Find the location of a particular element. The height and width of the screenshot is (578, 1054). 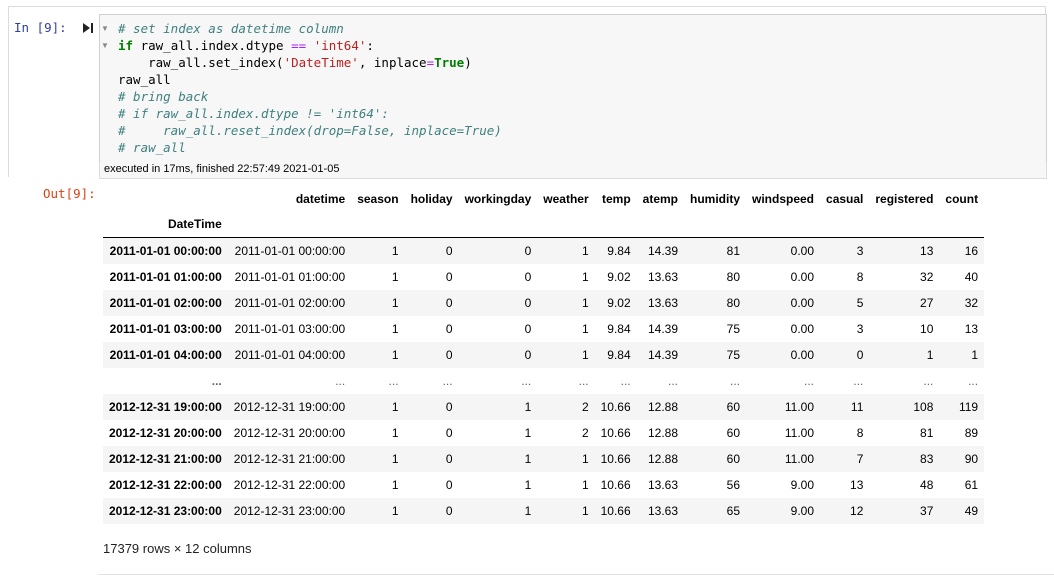

column-header: atemp is located at coordinates (660, 199).